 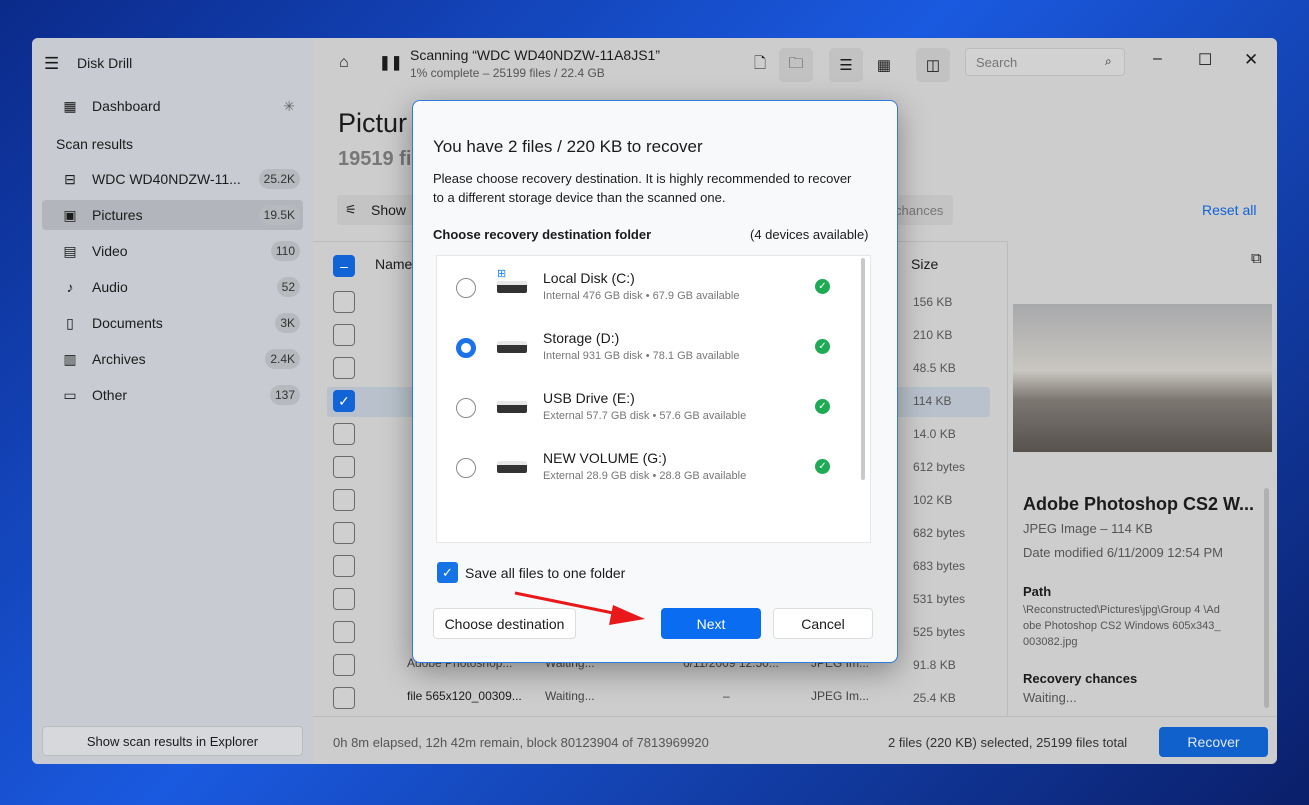 I want to click on minimize-button: –, so click(x=1157, y=59).